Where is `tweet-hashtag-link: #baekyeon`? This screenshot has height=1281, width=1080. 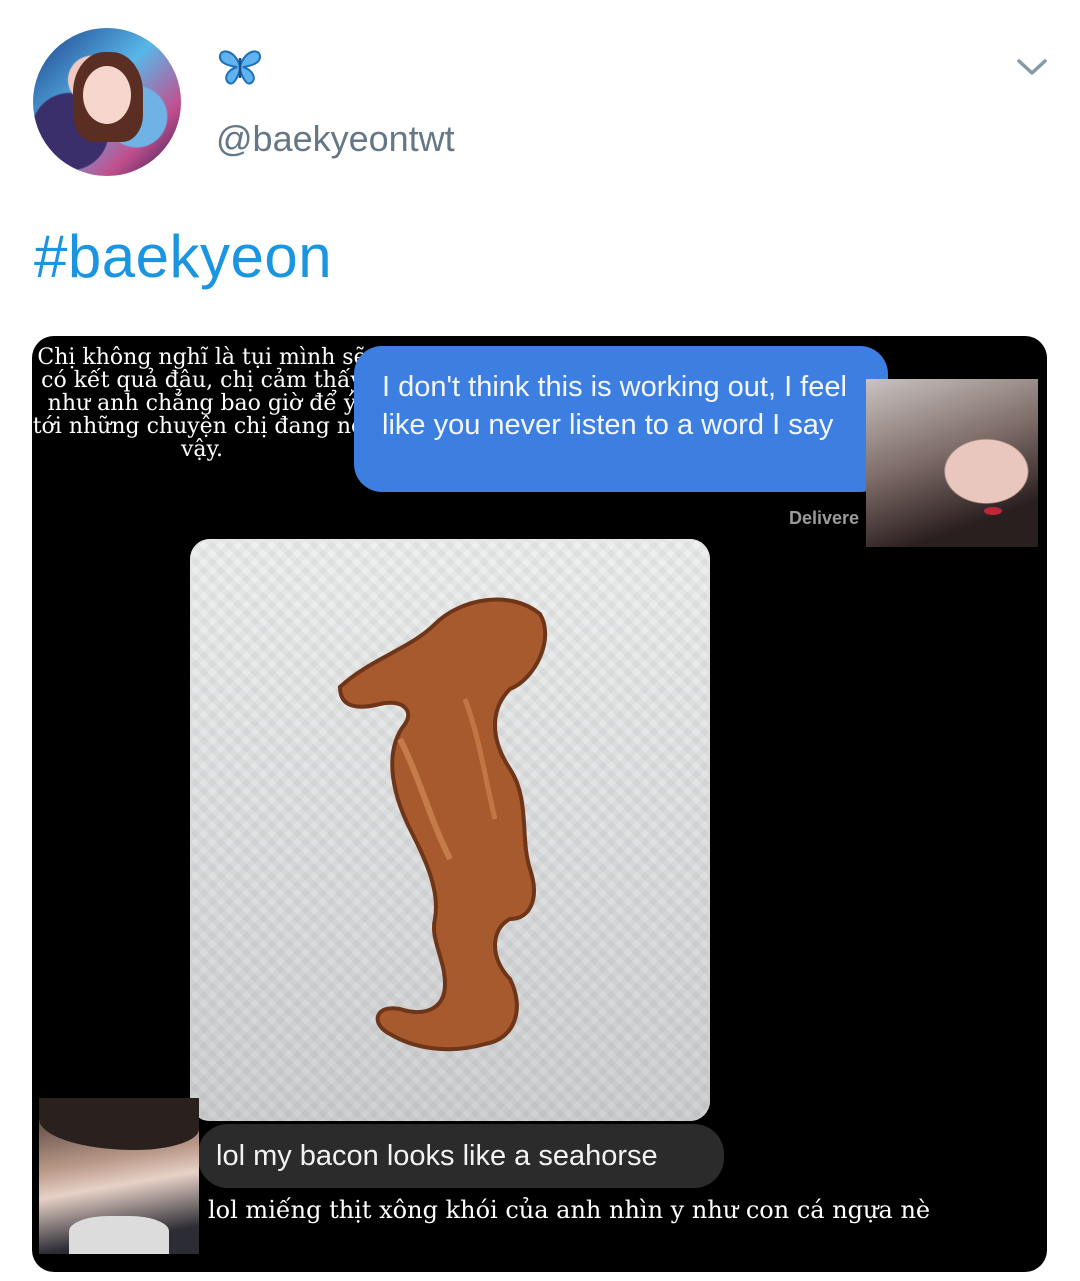 tweet-hashtag-link: #baekyeon is located at coordinates (183, 256).